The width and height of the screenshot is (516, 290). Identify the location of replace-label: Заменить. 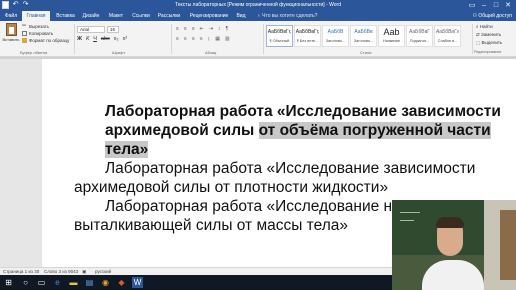
(491, 34).